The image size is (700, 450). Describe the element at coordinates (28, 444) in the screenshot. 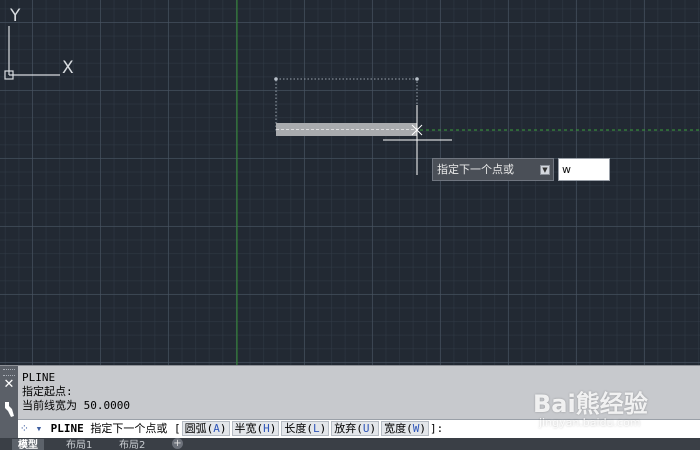

I see `tab-model: 模型` at that location.